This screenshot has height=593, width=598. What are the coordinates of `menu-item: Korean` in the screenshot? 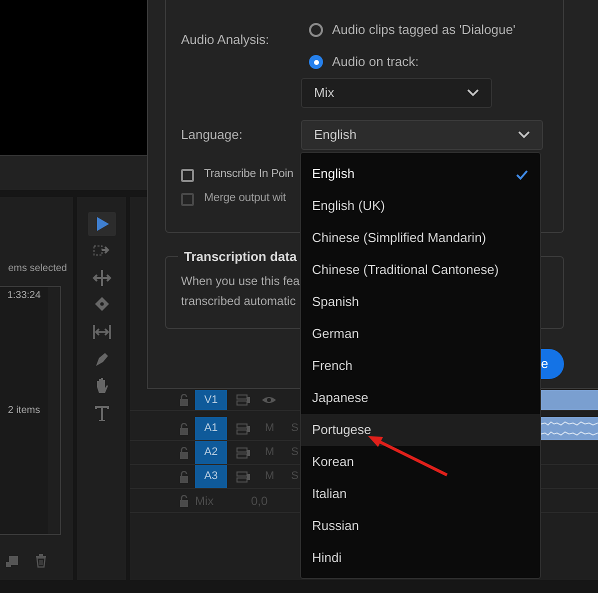 It's located at (420, 462).